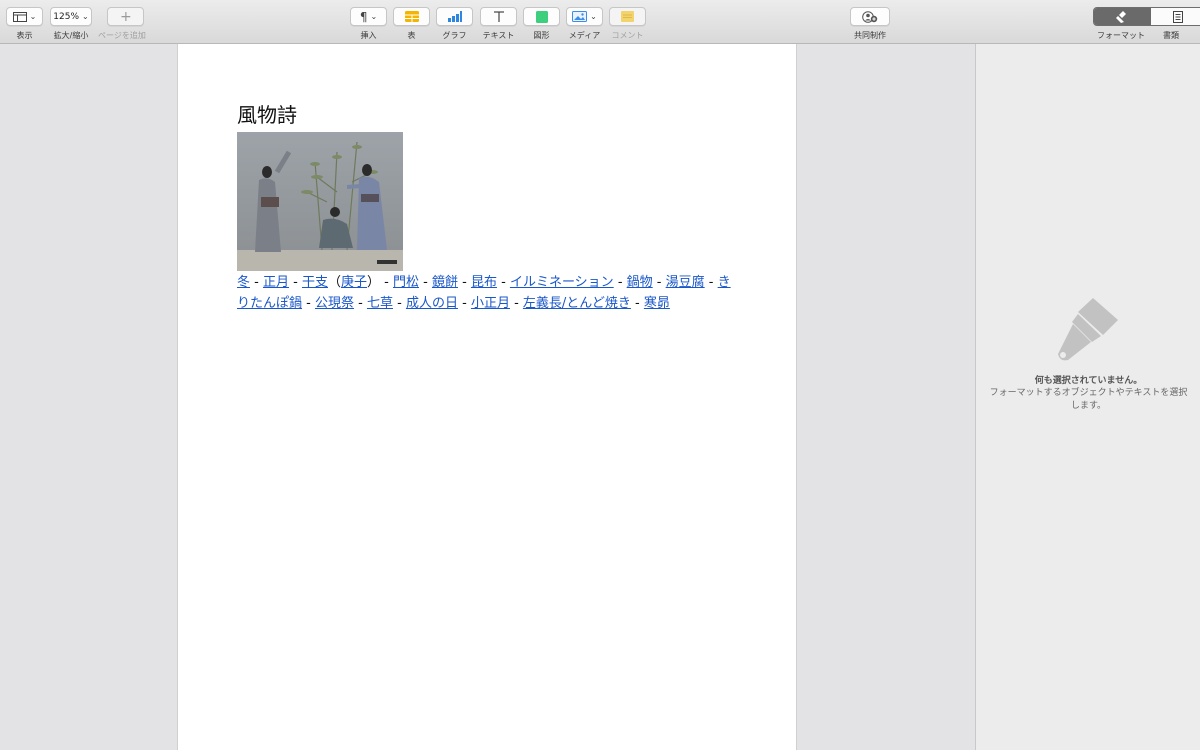  I want to click on table-label: 表, so click(411, 35).